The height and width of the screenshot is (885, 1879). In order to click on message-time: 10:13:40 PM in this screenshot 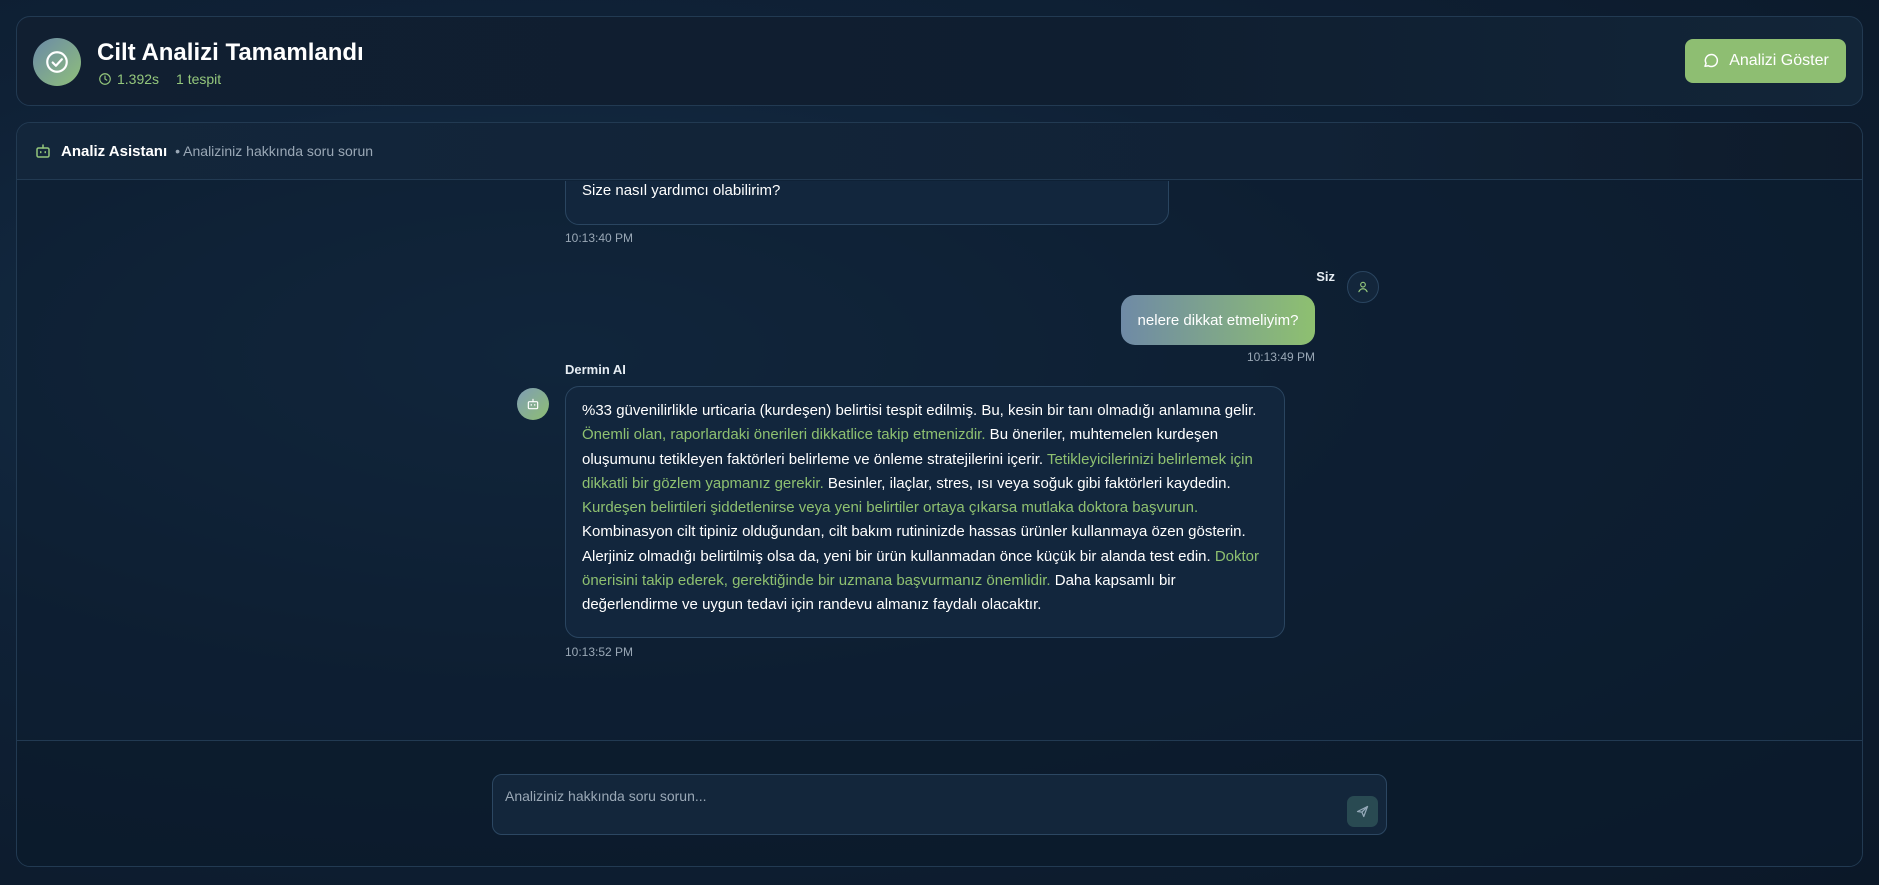, I will do `click(599, 238)`.